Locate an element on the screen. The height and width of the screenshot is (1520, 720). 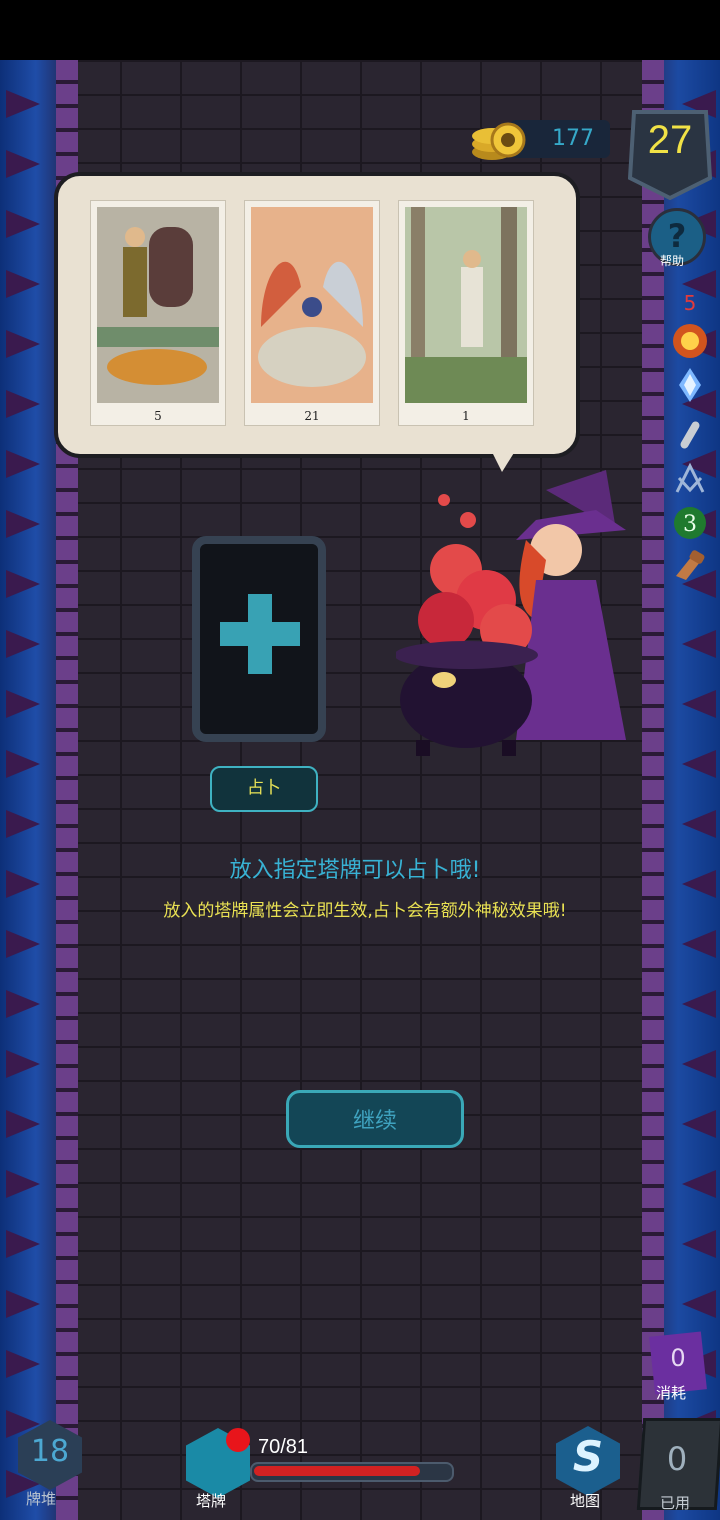
card-art-knight is located at coordinates (158, 305).